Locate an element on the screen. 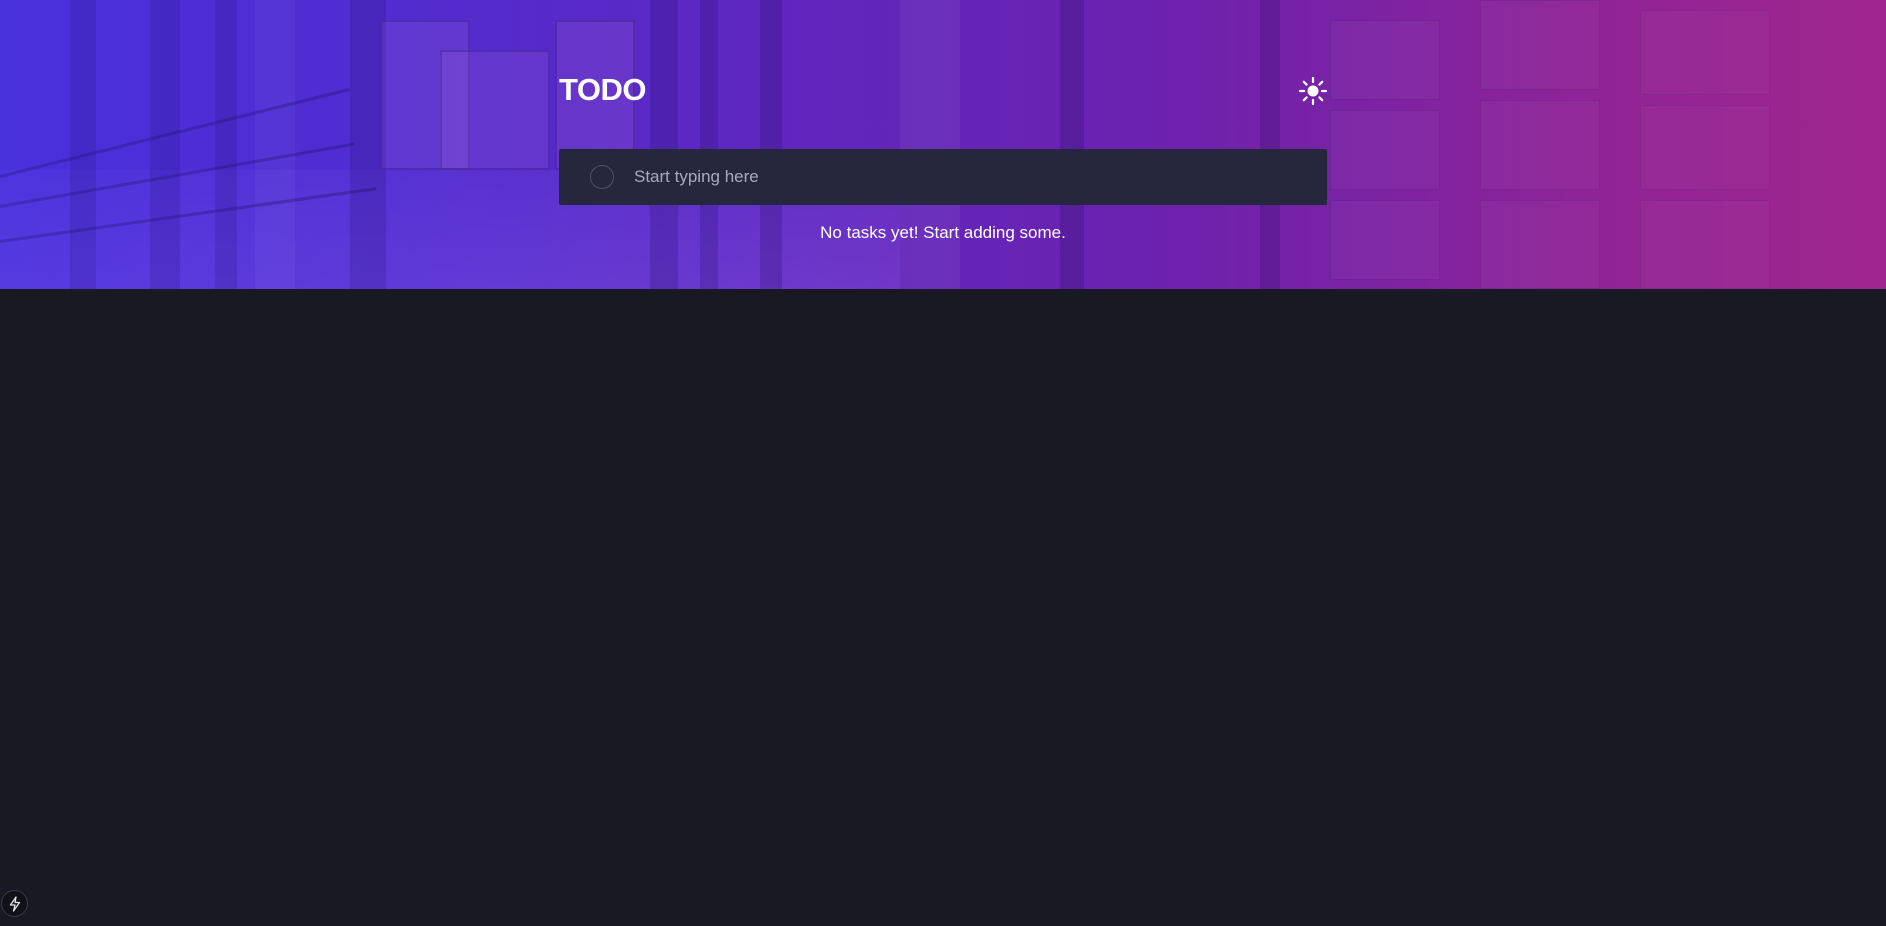  lightning-icon is located at coordinates (14, 903).